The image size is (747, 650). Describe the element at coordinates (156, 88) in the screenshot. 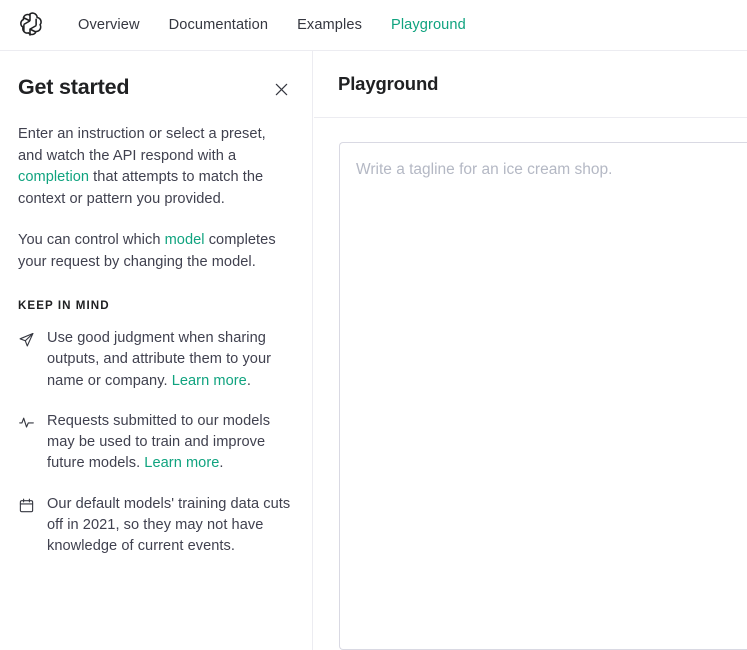

I see `sidebar-header: Get started` at that location.